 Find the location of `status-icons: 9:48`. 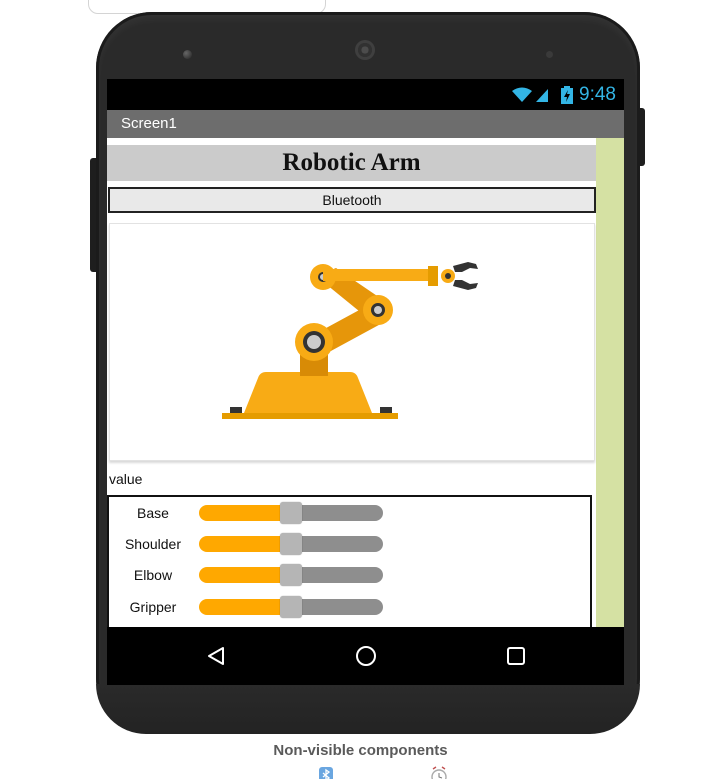

status-icons: 9:48 is located at coordinates (563, 95).